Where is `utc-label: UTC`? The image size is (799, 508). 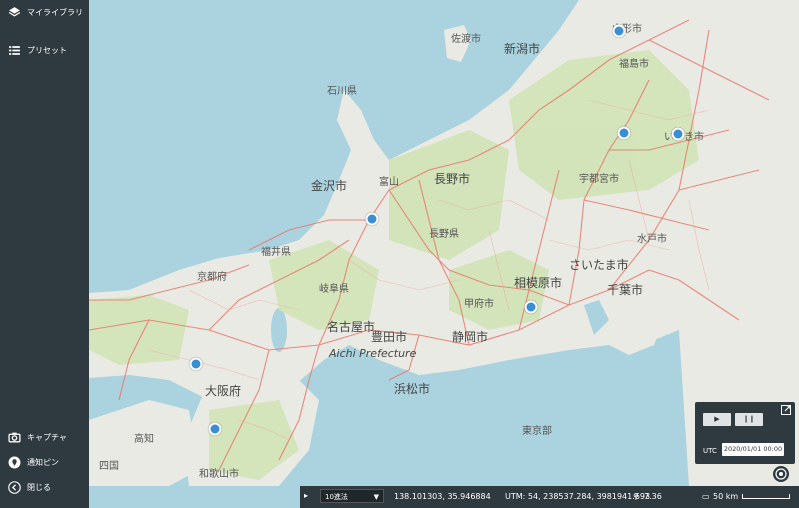
utc-label: UTC is located at coordinates (710, 451).